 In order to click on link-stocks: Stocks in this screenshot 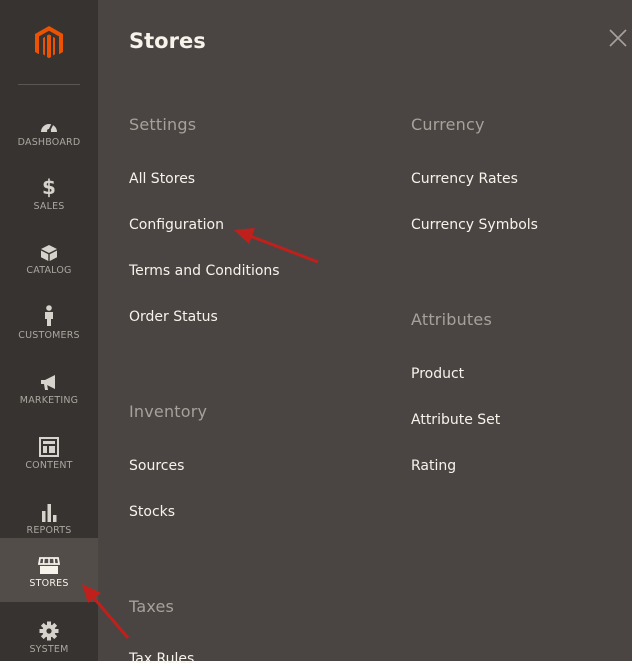, I will do `click(152, 512)`.